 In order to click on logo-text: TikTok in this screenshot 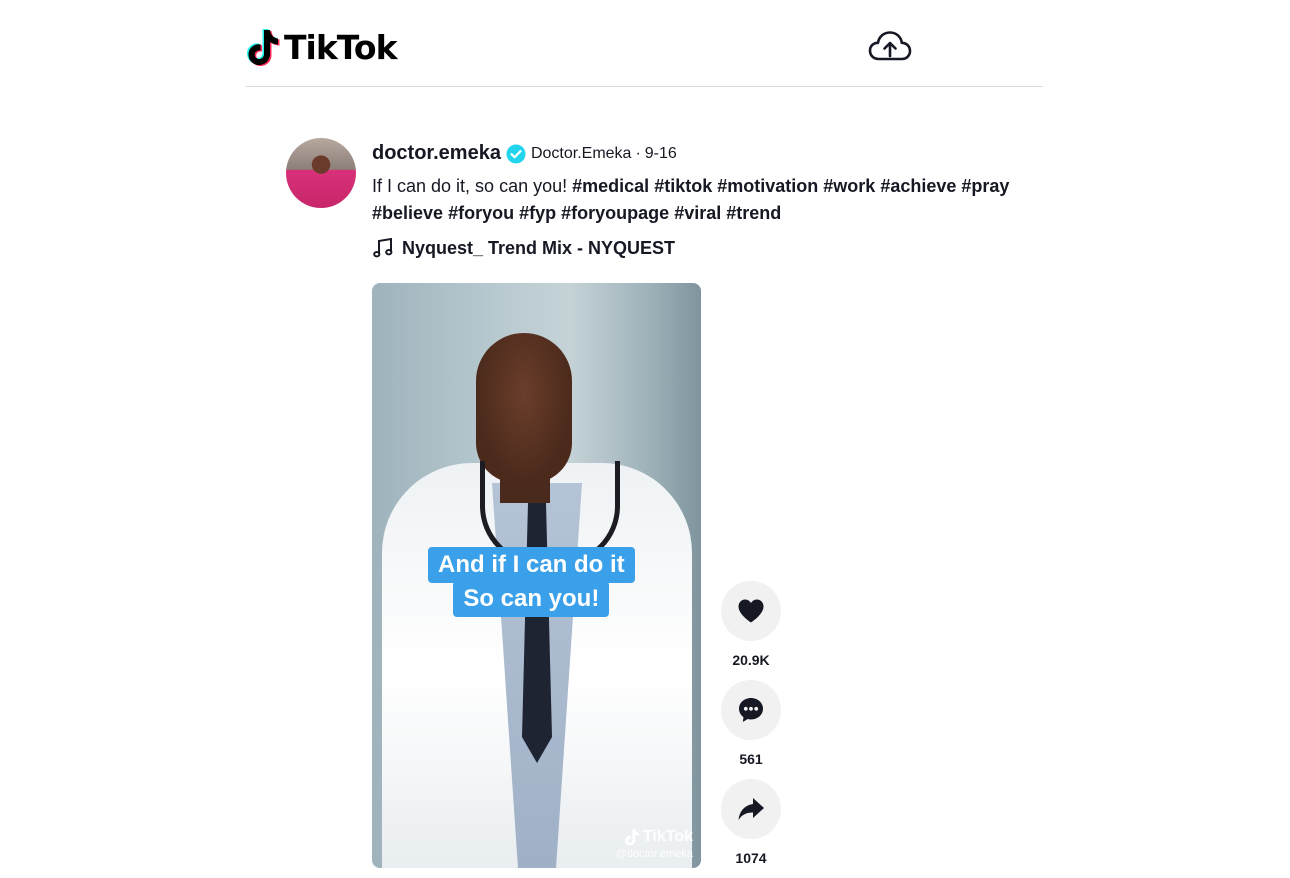, I will do `click(341, 47)`.